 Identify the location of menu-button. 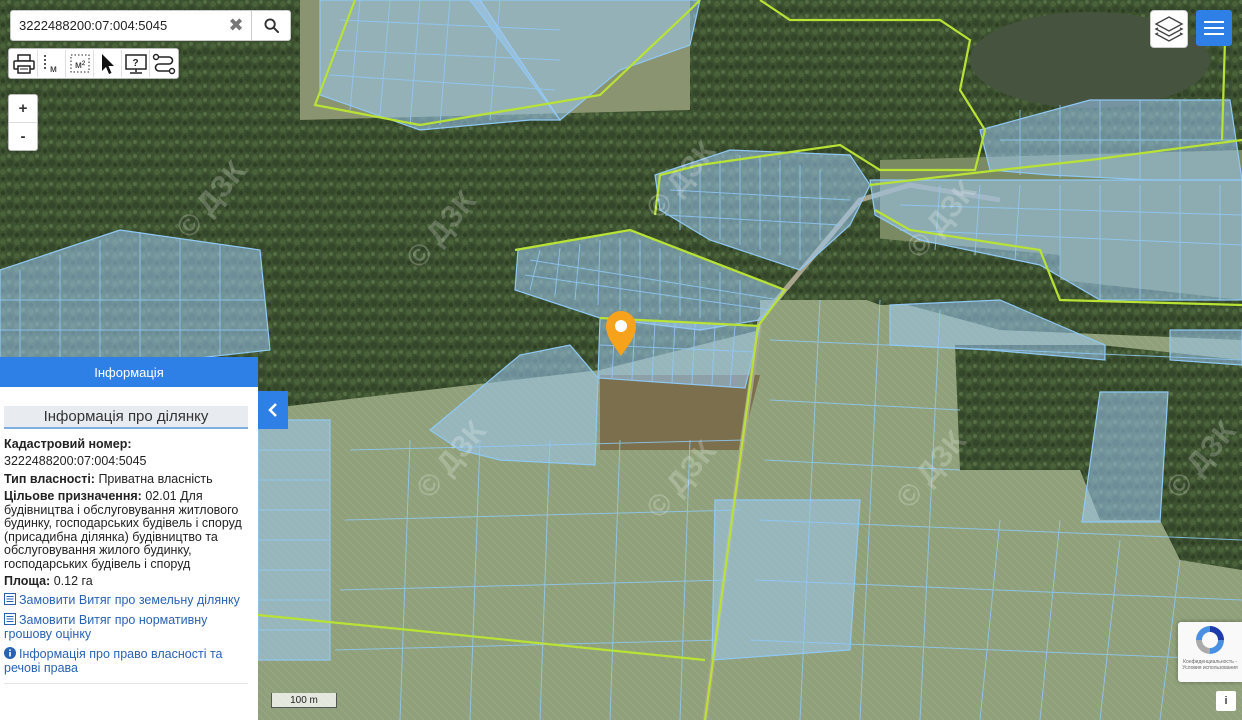
(1214, 28).